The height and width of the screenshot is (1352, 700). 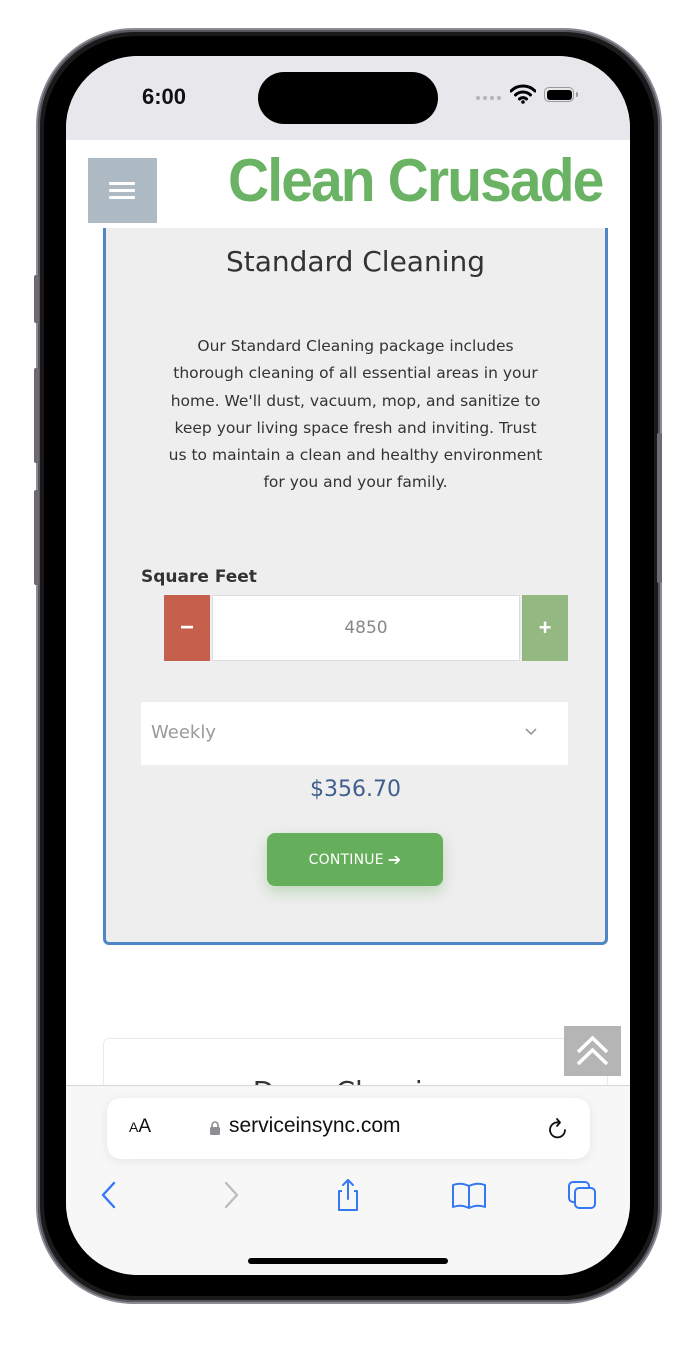 I want to click on decrease-square-feet-button: −, so click(x=187, y=628).